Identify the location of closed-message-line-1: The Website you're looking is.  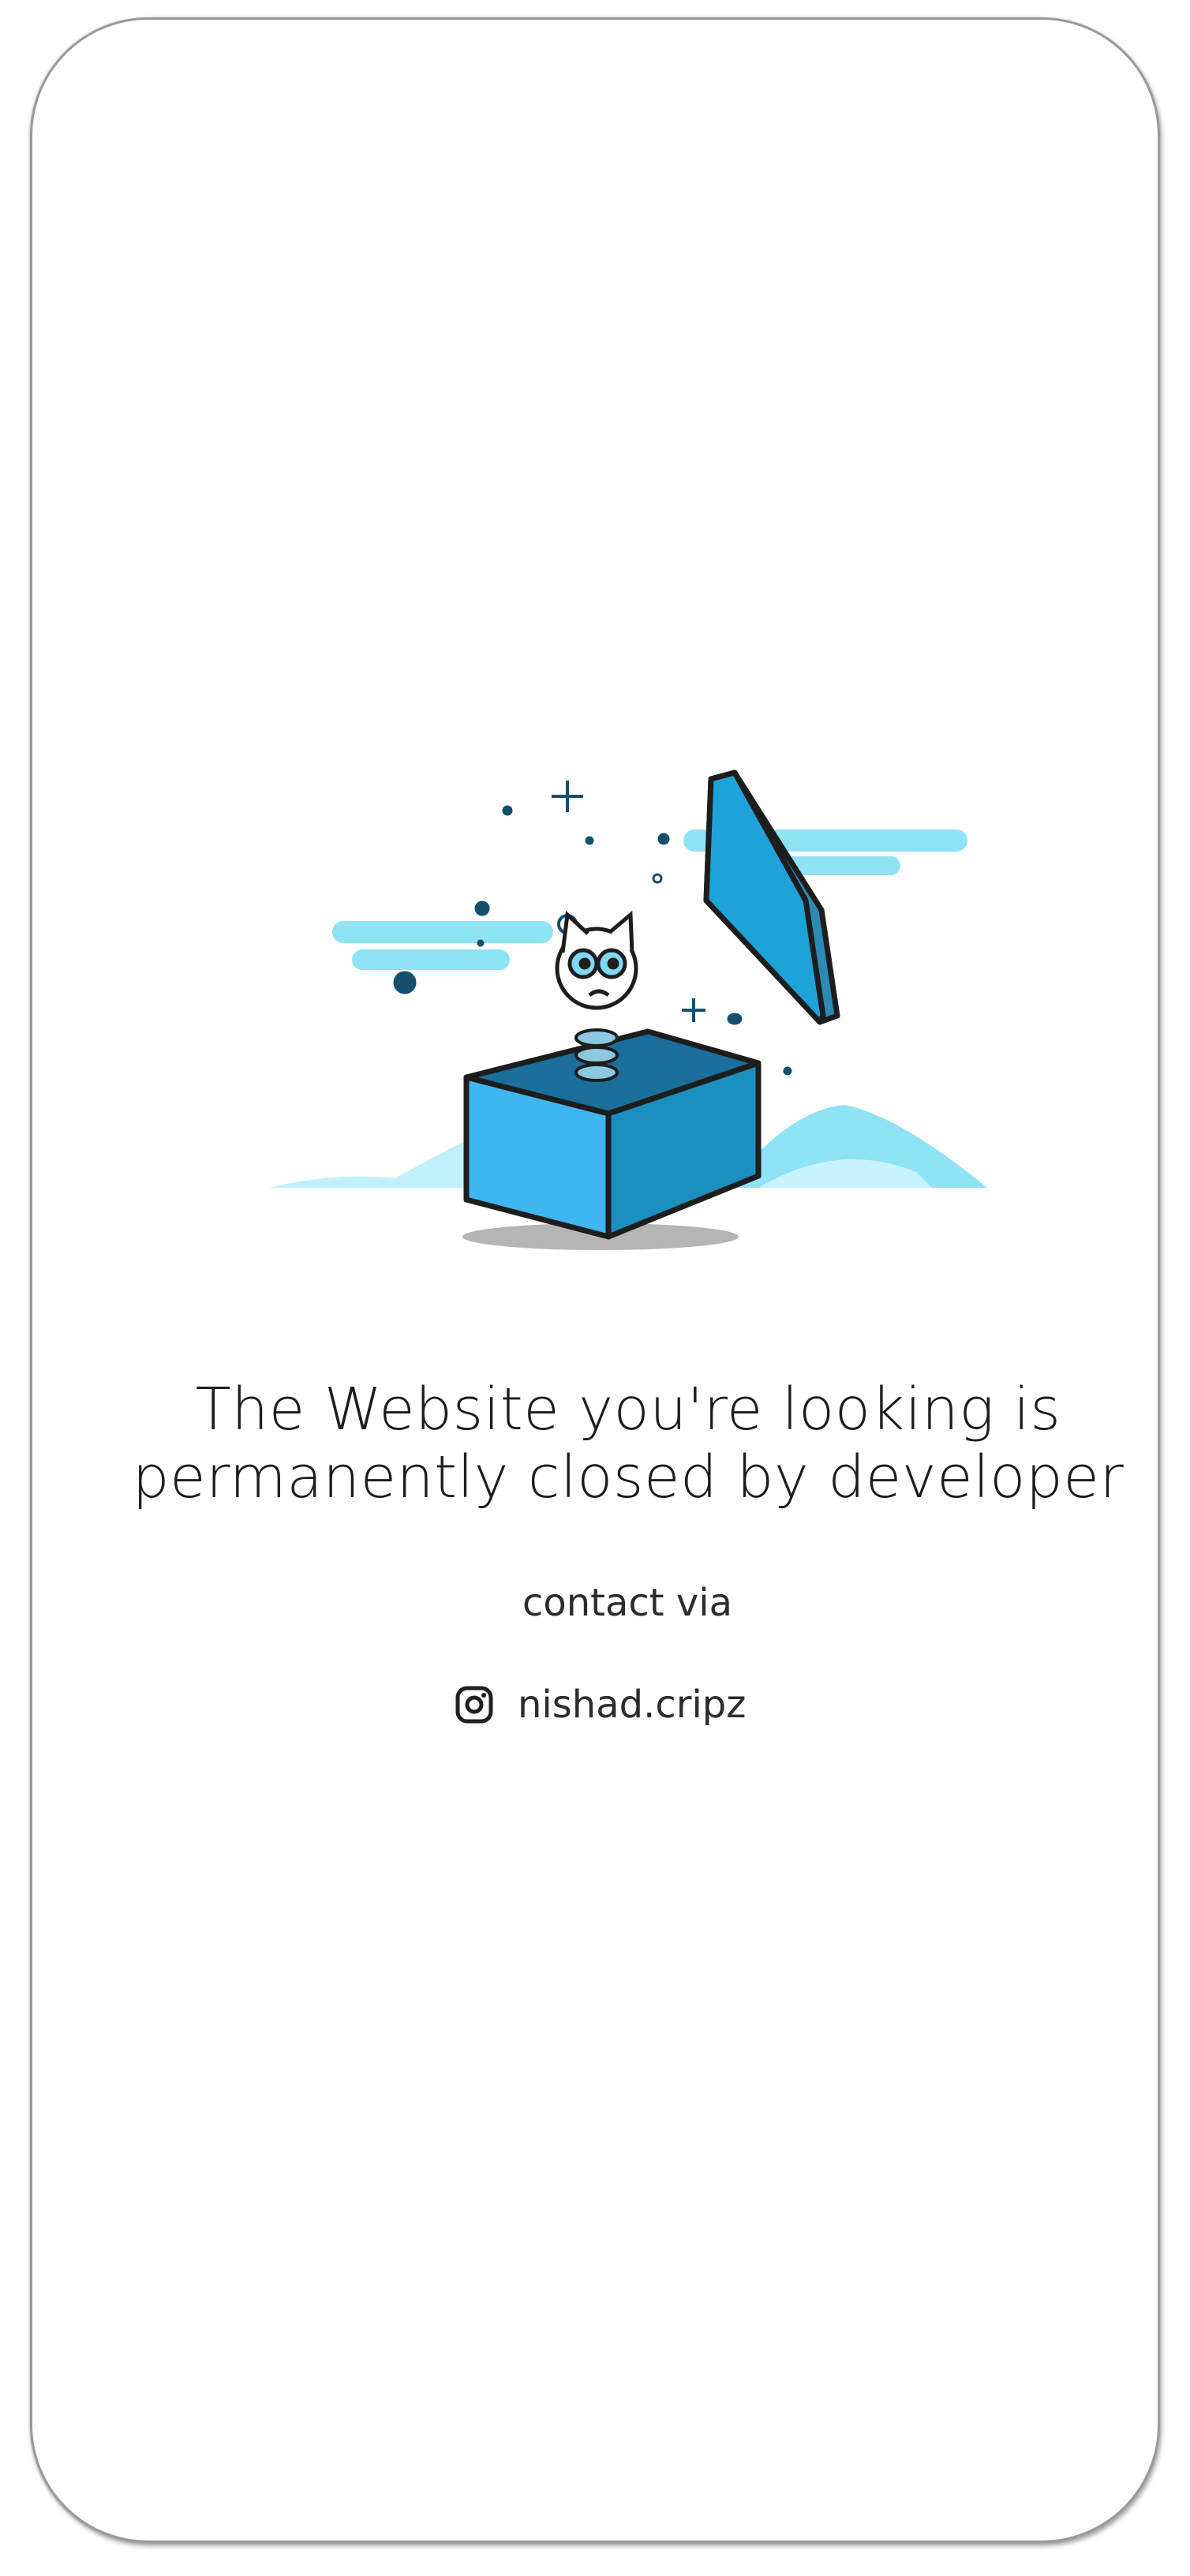
(628, 1409).